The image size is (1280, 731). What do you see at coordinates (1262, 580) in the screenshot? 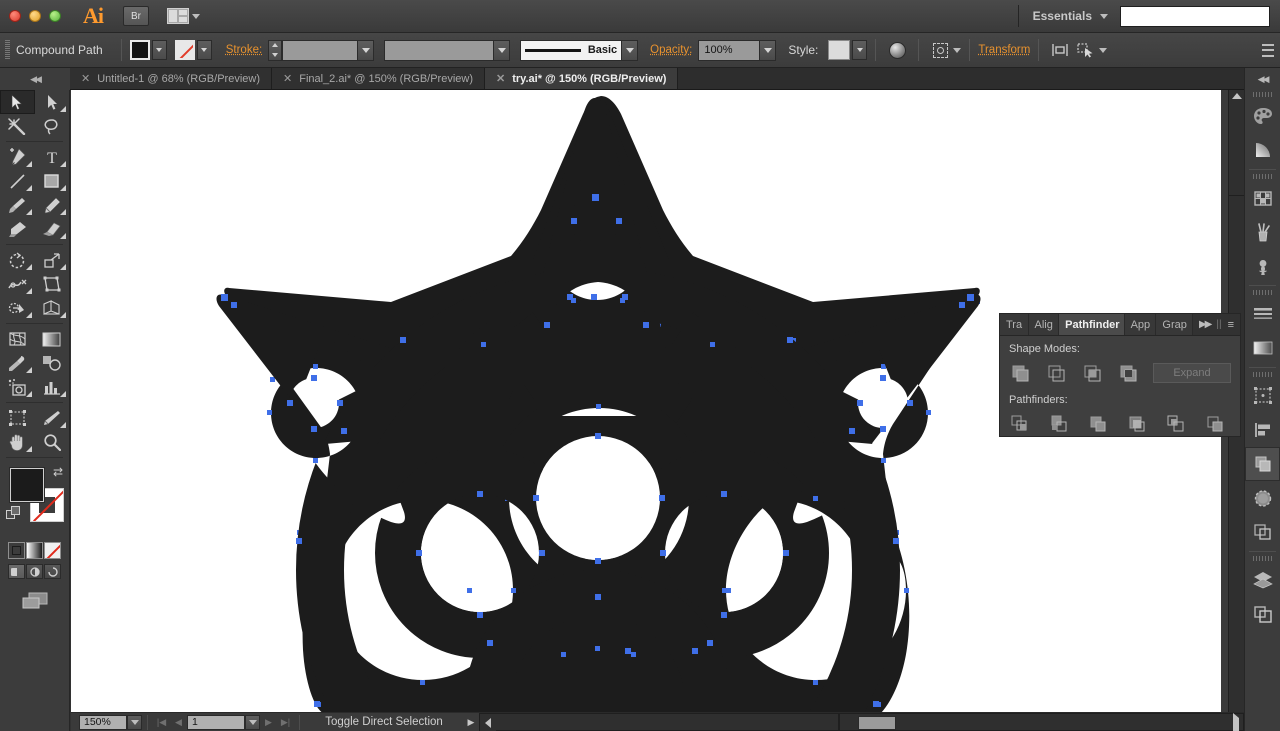
I see `layers-panel-icon` at bounding box center [1262, 580].